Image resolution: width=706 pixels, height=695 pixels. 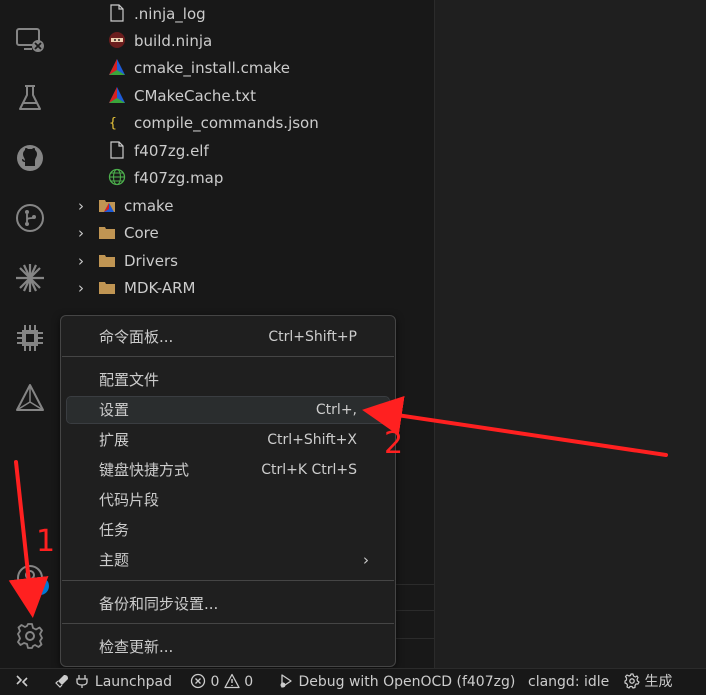 I want to click on chip-icon, so click(x=30, y=338).